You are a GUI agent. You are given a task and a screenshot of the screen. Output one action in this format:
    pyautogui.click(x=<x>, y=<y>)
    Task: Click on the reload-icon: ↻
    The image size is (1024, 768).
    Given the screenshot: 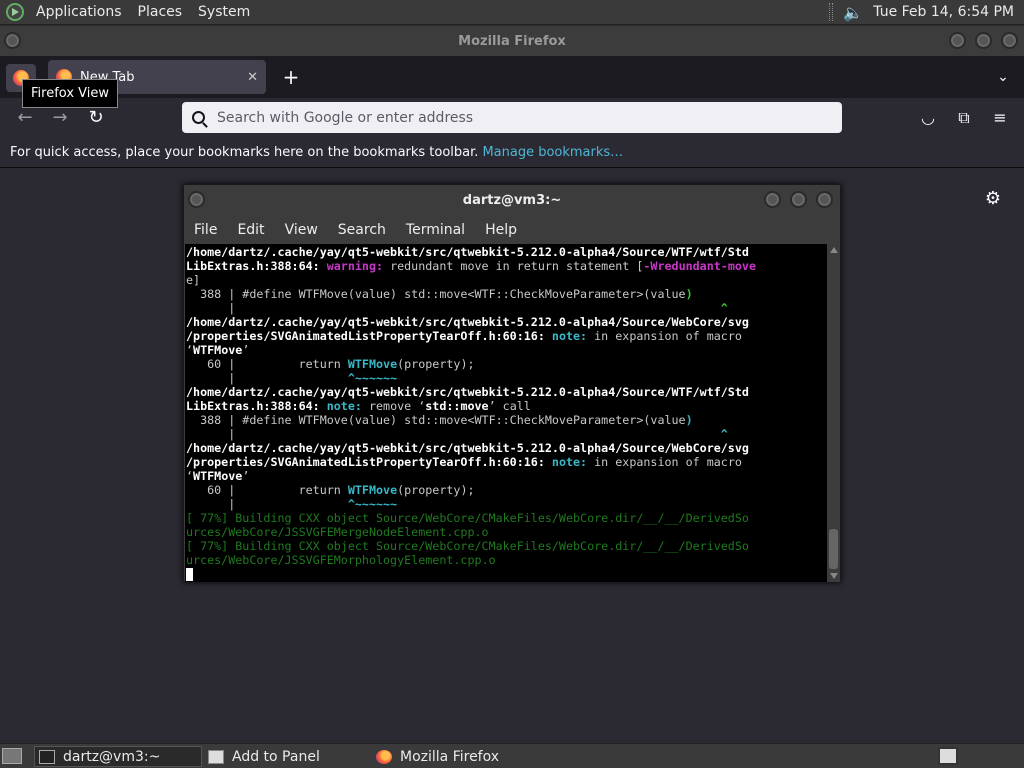 What is the action you would take?
    pyautogui.click(x=96, y=118)
    